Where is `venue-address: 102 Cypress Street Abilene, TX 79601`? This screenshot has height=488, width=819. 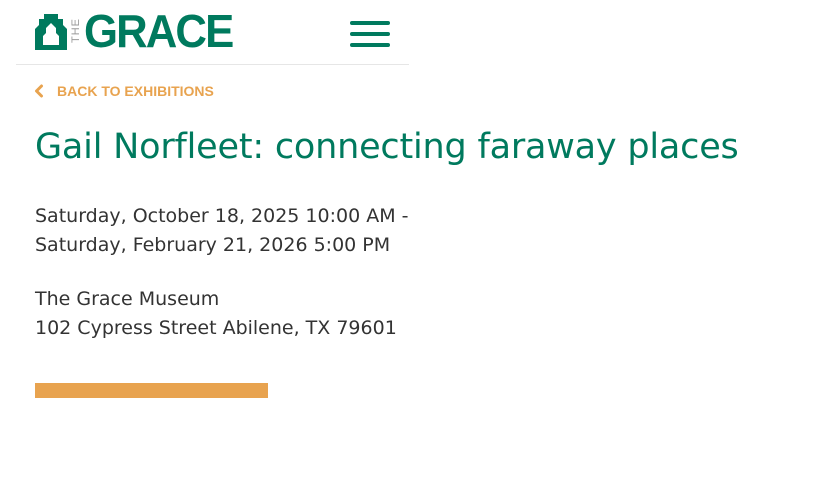 venue-address: 102 Cypress Street Abilene, TX 79601 is located at coordinates (216, 328).